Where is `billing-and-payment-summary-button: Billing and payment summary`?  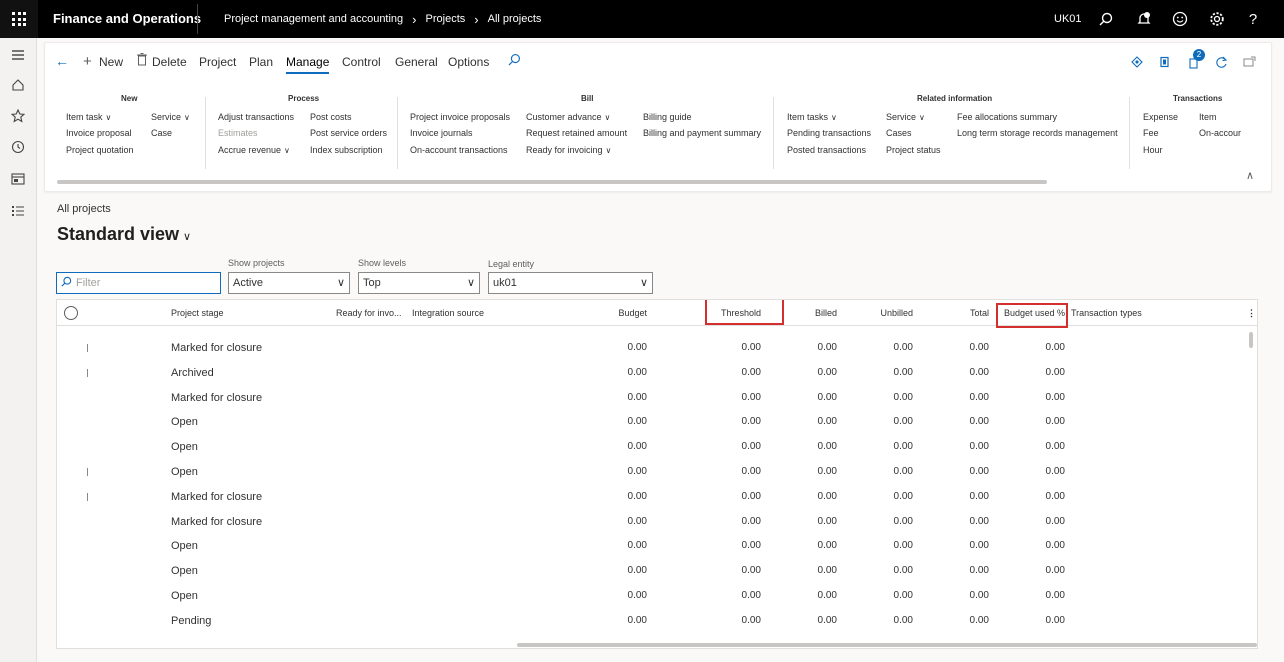
billing-and-payment-summary-button: Billing and payment summary is located at coordinates (702, 133).